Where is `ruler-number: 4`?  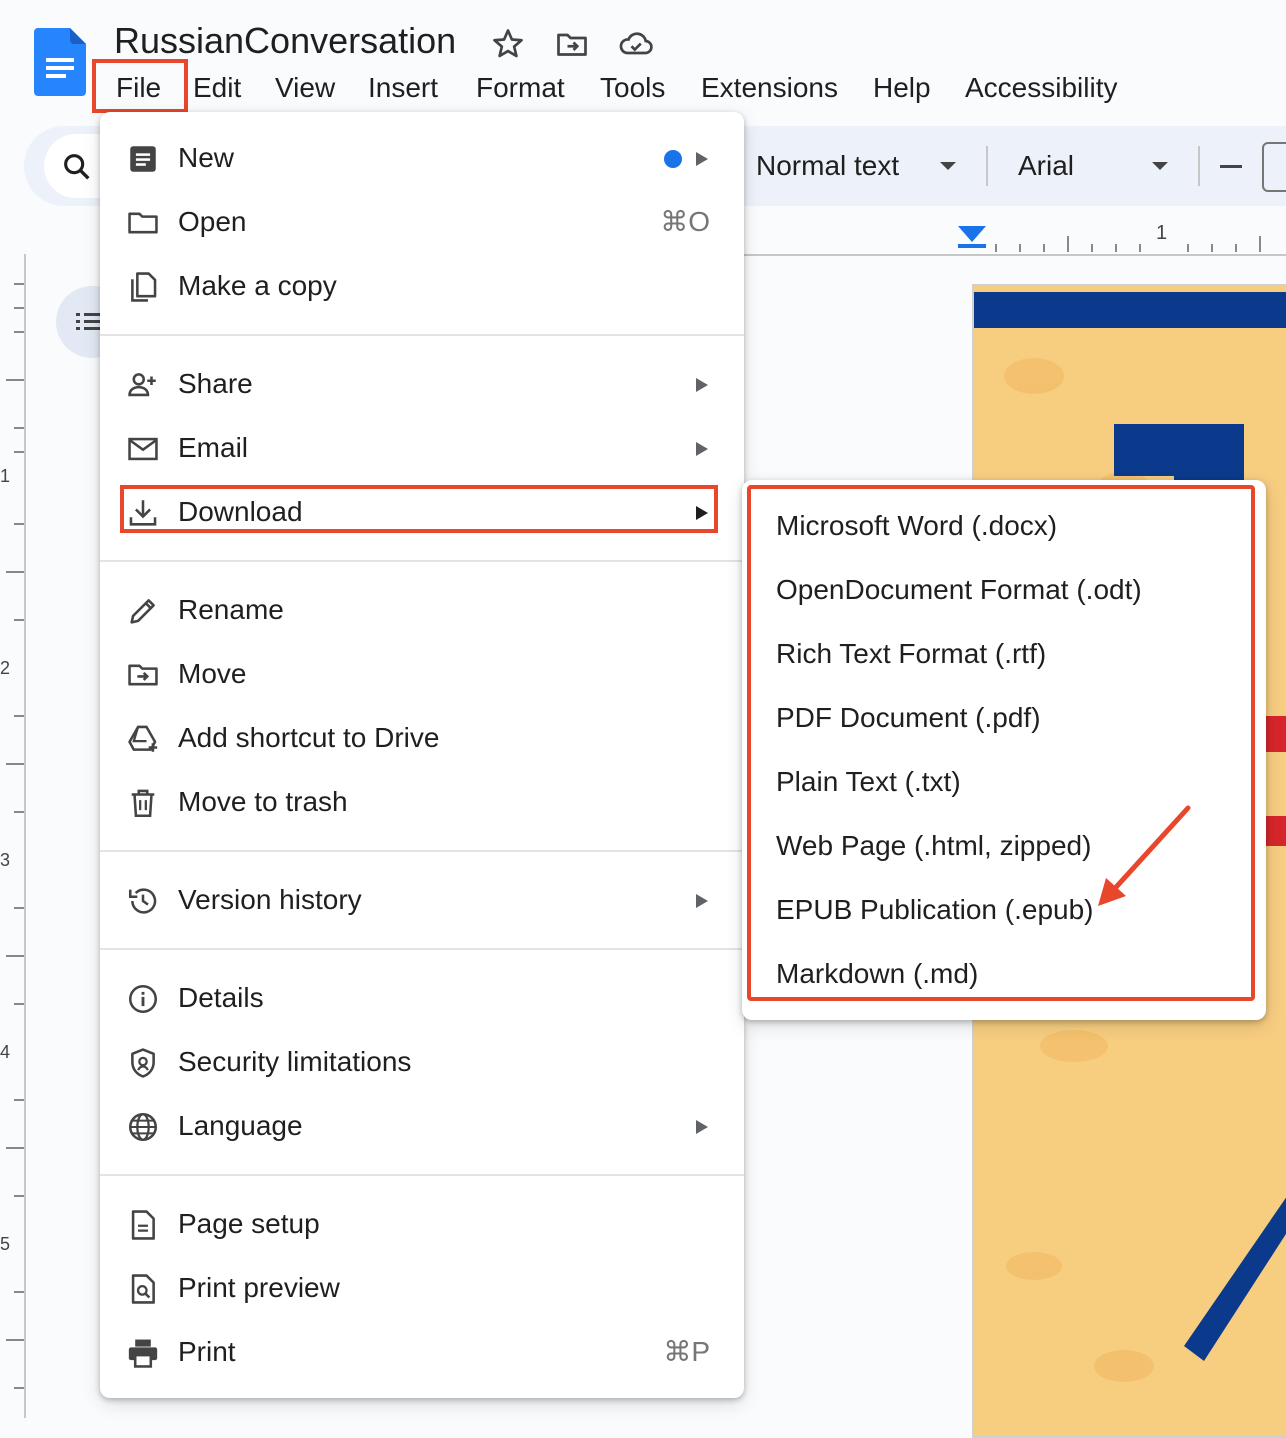 ruler-number: 4 is located at coordinates (5, 1052).